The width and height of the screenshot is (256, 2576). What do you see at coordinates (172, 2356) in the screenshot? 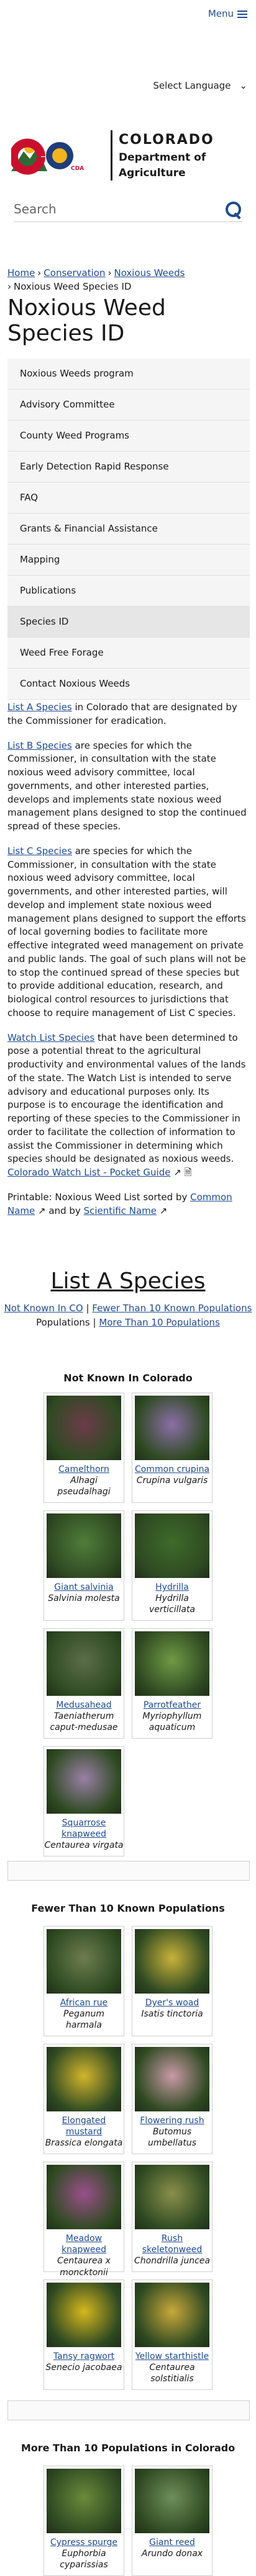
I see `species-common-name: Yellow starthistle` at bounding box center [172, 2356].